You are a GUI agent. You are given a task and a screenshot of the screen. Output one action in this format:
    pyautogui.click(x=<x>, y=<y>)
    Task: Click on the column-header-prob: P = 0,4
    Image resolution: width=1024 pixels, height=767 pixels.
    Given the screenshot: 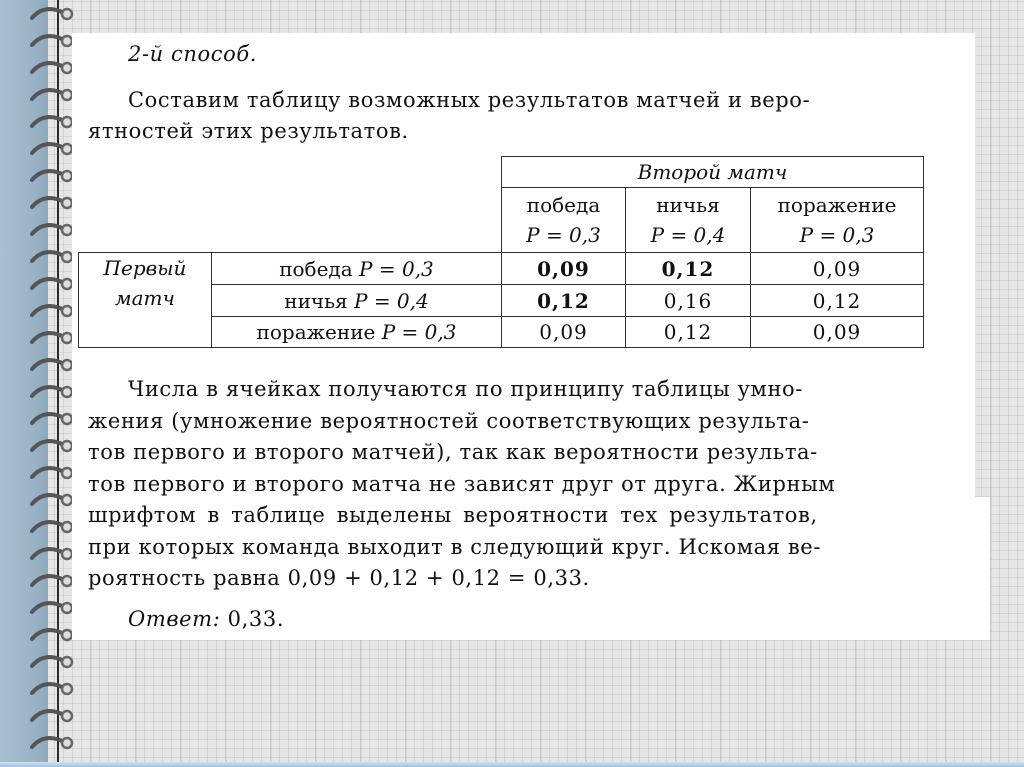 What is the action you would take?
    pyautogui.click(x=688, y=235)
    